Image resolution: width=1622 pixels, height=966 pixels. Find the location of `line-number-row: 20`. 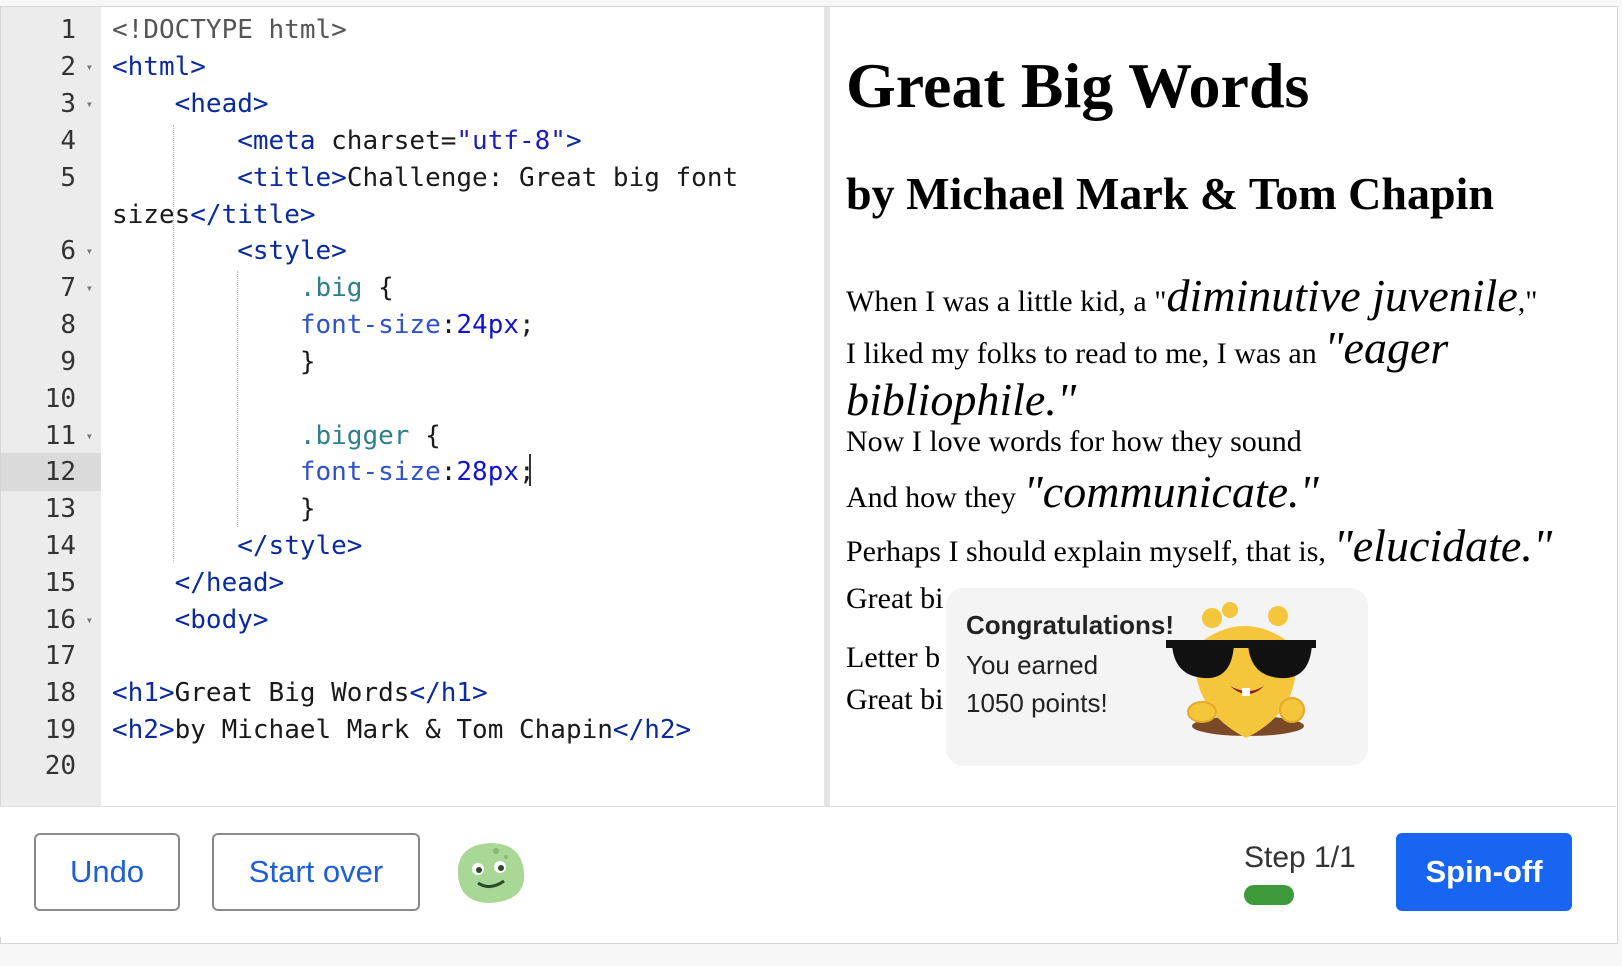

line-number-row: 20 is located at coordinates (51, 766).